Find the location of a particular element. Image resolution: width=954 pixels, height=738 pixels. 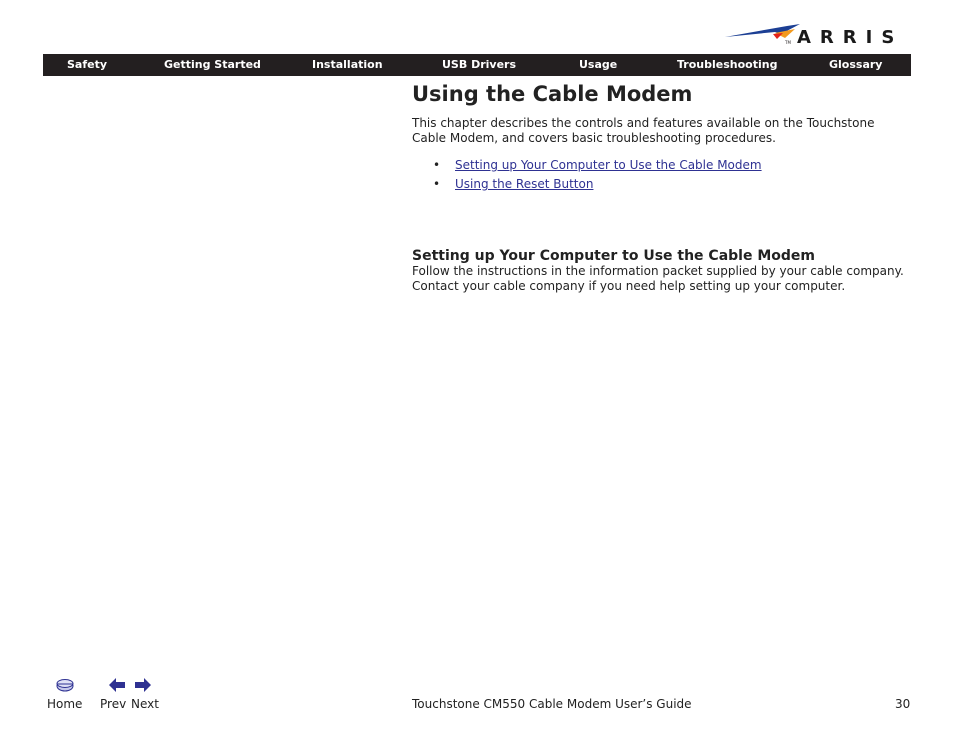

arrow-right-icon is located at coordinates (143, 685).